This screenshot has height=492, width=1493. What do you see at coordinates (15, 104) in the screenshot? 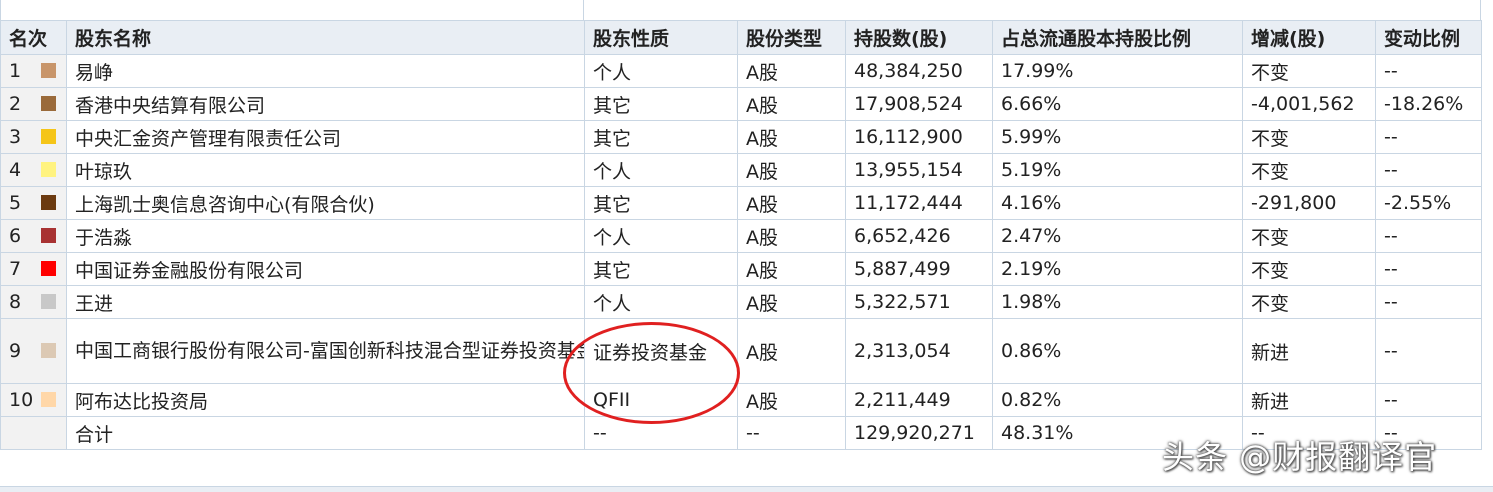
I see `rank-number: 2` at bounding box center [15, 104].